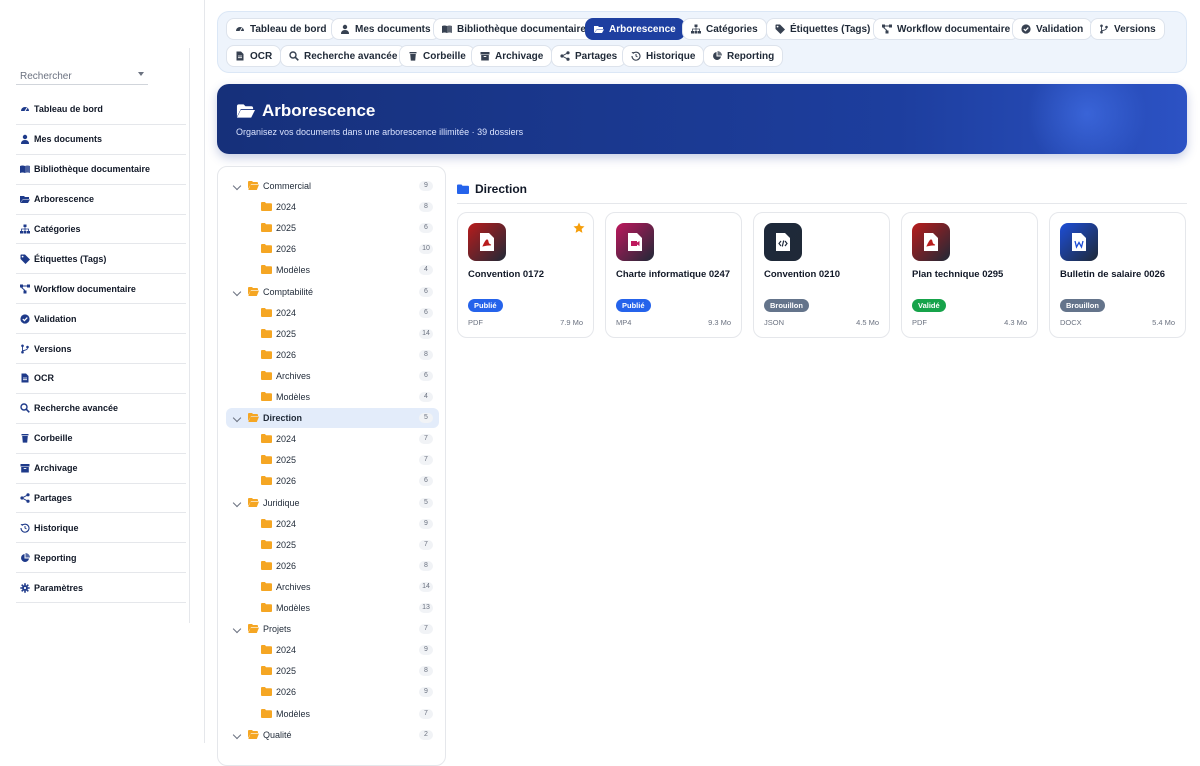 Image resolution: width=1200 pixels, height=766 pixels. I want to click on tab-10: Recherche avancée, so click(343, 56).